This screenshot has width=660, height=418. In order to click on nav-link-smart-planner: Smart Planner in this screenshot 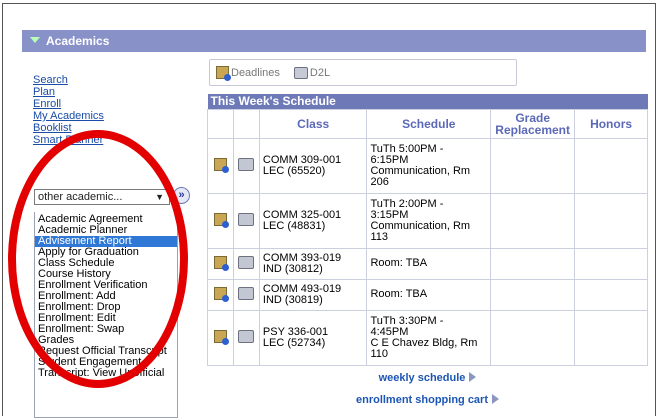, I will do `click(68, 140)`.